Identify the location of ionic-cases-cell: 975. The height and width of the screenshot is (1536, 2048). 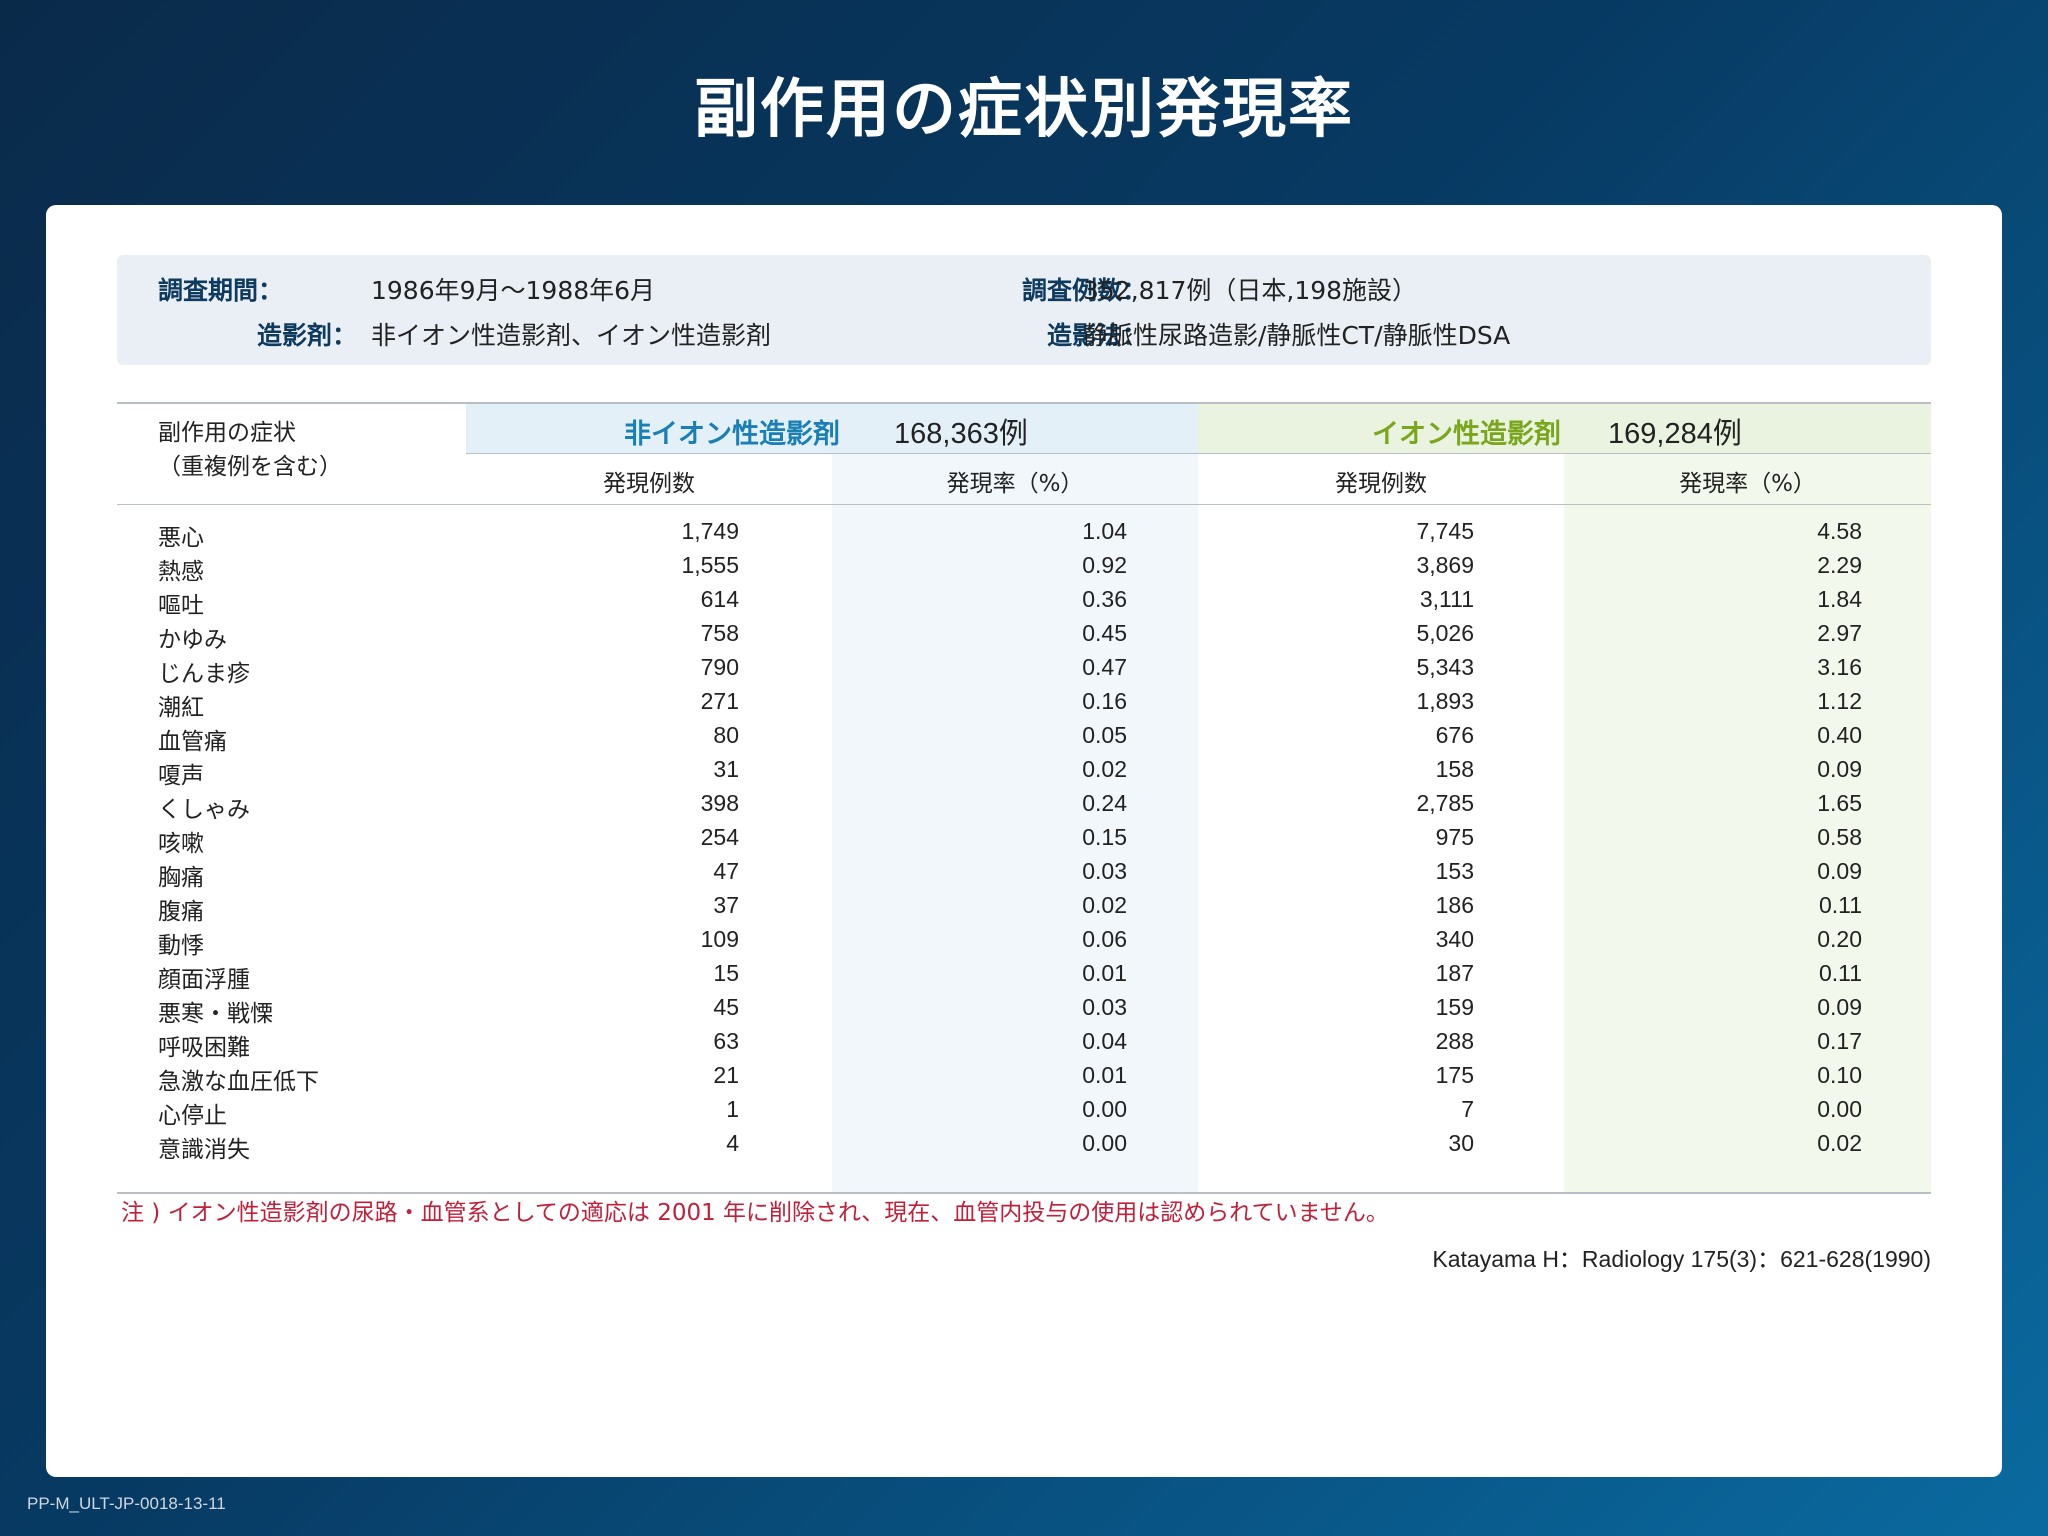
(1454, 837).